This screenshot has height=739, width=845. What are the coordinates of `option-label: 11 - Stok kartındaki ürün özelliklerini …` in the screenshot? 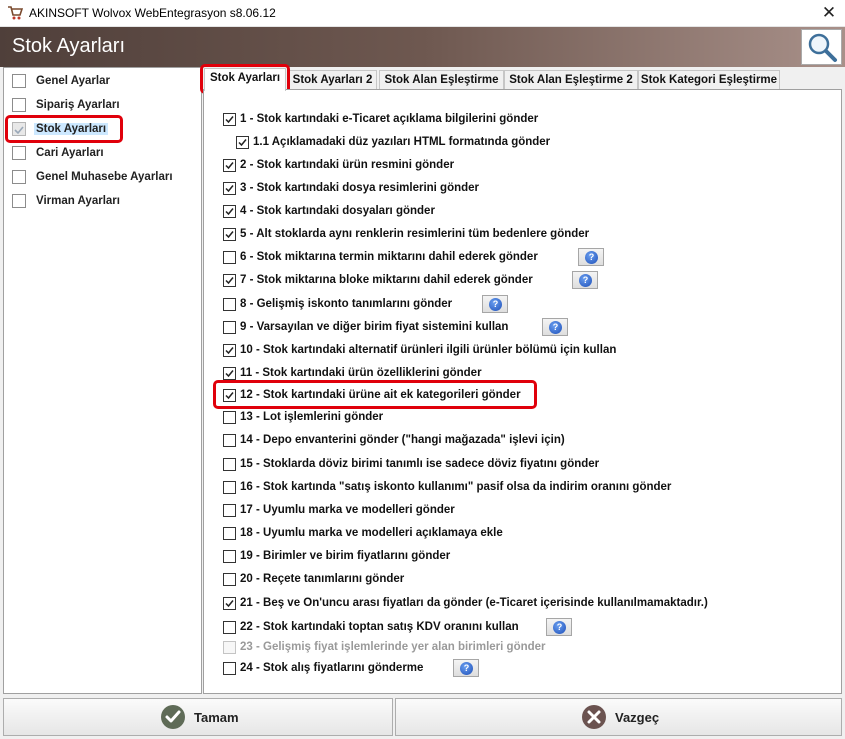 It's located at (361, 373).